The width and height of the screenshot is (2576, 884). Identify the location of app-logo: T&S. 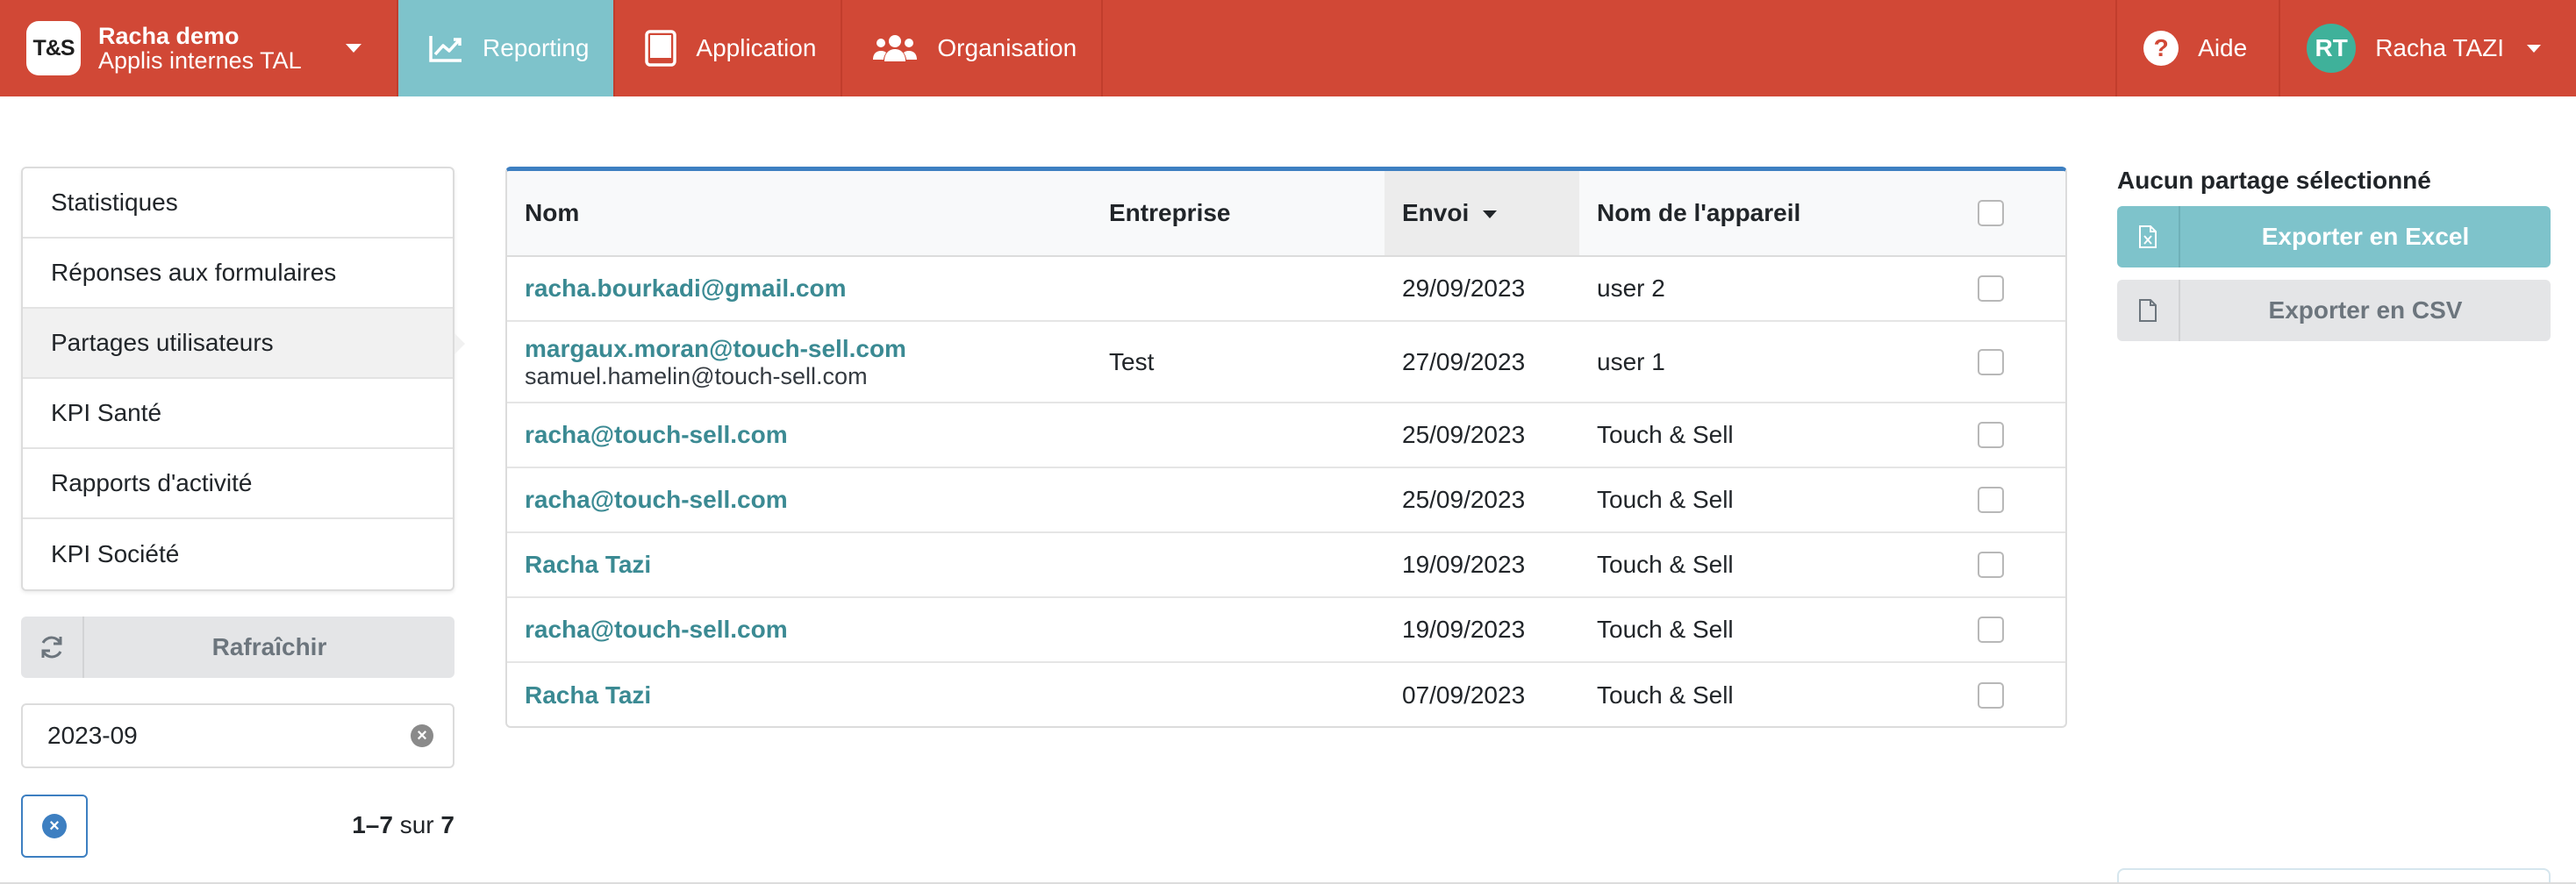
(53, 48).